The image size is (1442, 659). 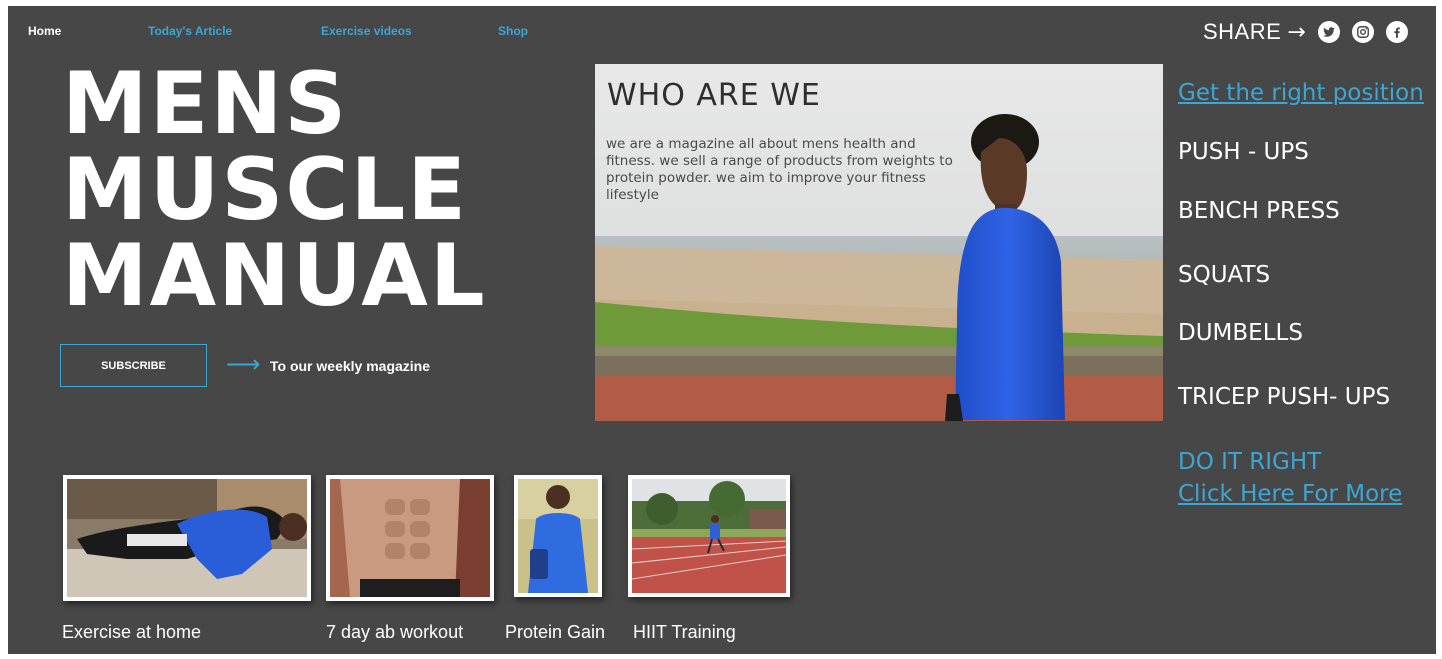 What do you see at coordinates (1242, 31) in the screenshot?
I see `share-label: SHARE` at bounding box center [1242, 31].